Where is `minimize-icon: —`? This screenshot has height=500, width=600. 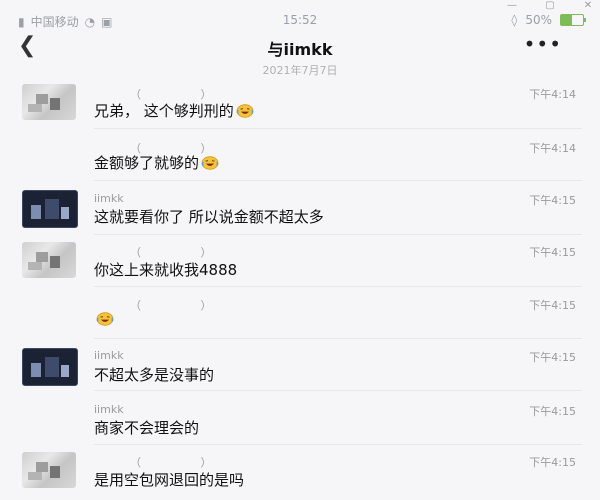 minimize-icon: — is located at coordinates (512, 6).